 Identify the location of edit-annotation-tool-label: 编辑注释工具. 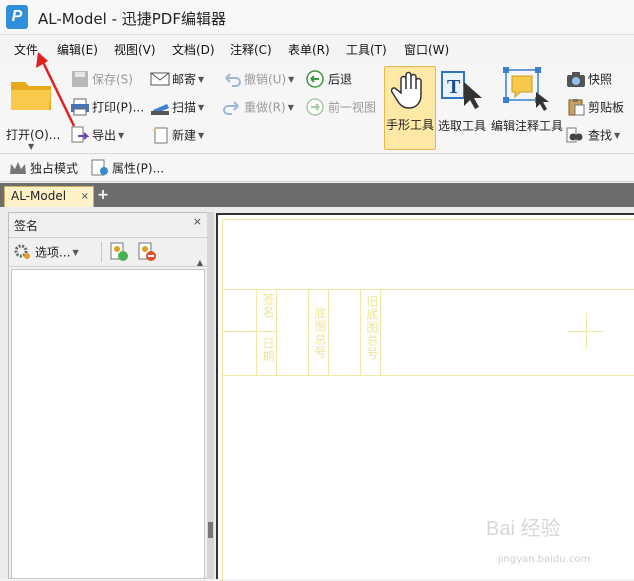
(526, 126).